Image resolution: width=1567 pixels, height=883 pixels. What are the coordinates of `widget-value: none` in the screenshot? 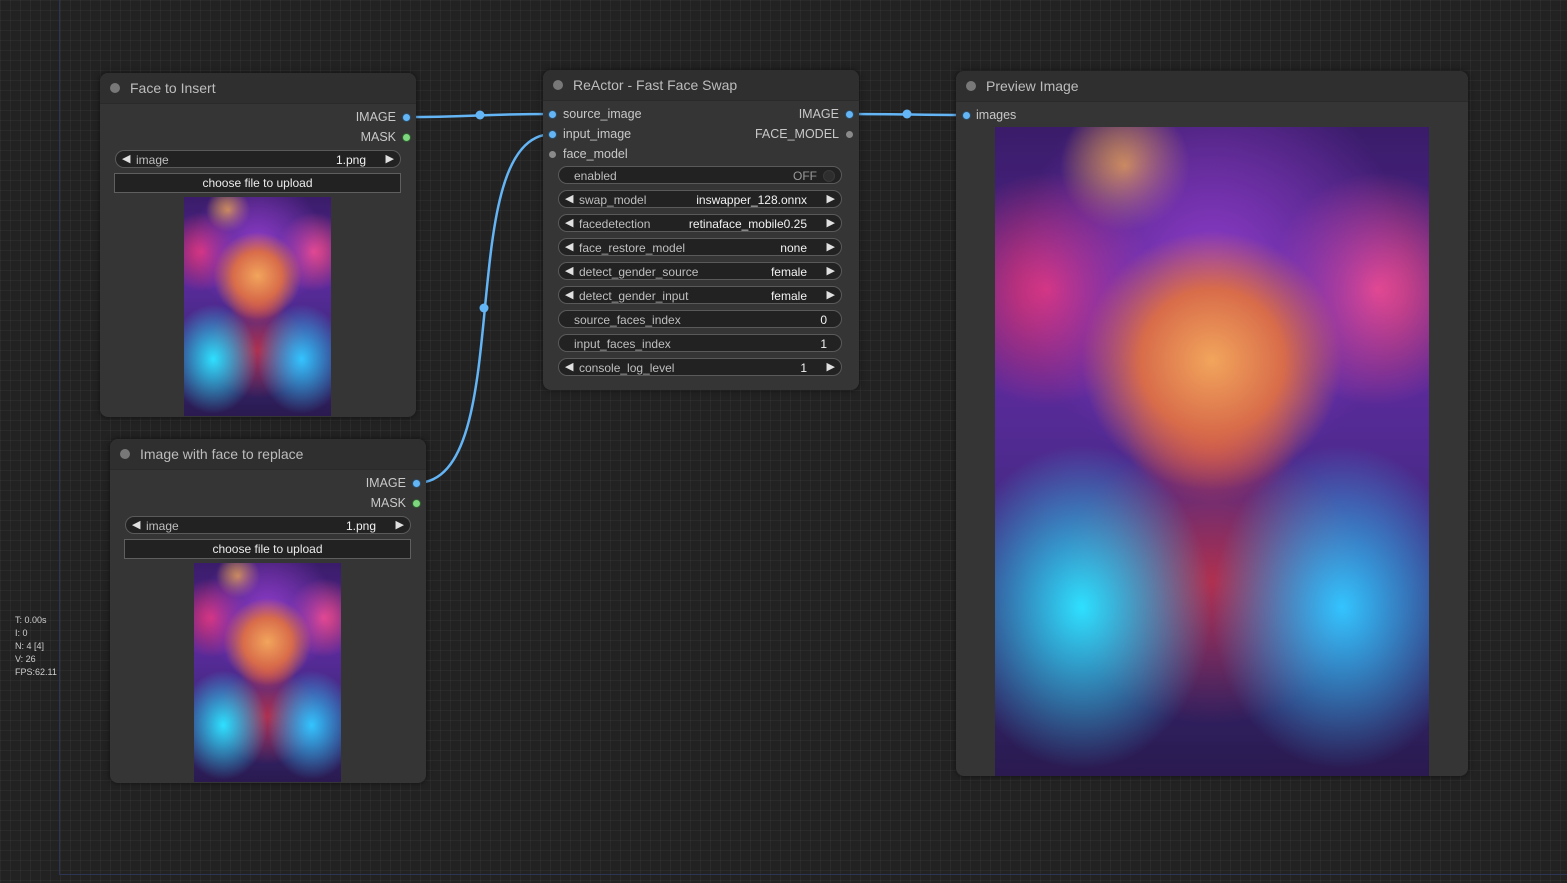 It's located at (793, 248).